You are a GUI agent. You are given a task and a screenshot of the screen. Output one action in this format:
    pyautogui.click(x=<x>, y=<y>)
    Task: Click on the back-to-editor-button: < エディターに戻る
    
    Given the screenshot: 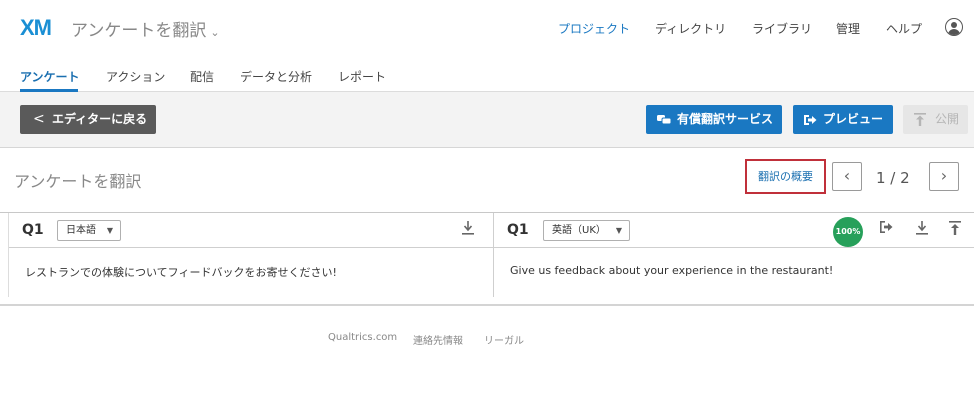 What is the action you would take?
    pyautogui.click(x=88, y=119)
    